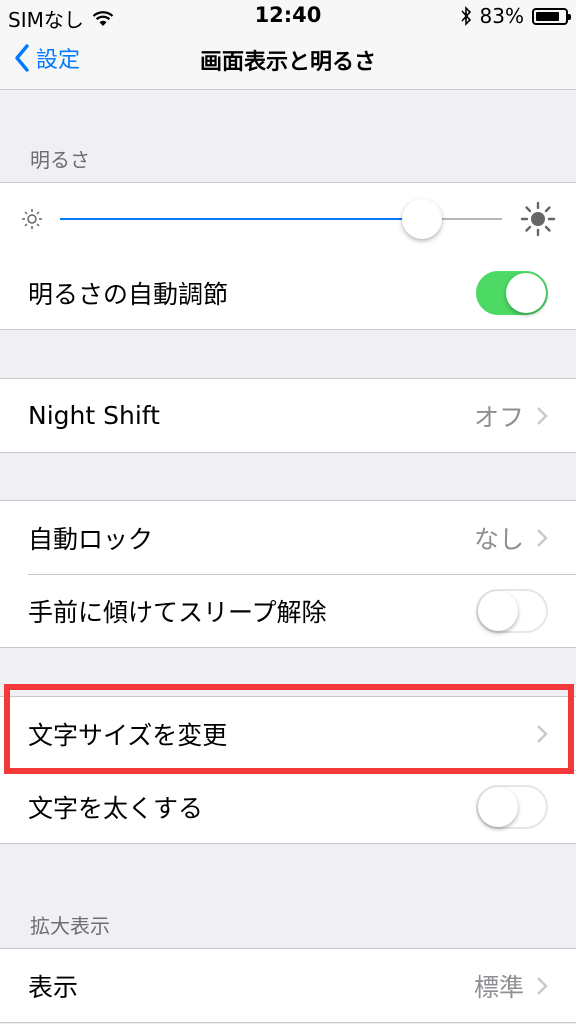 This screenshot has width=576, height=1024. I want to click on auto-brightness-toggle, so click(512, 292).